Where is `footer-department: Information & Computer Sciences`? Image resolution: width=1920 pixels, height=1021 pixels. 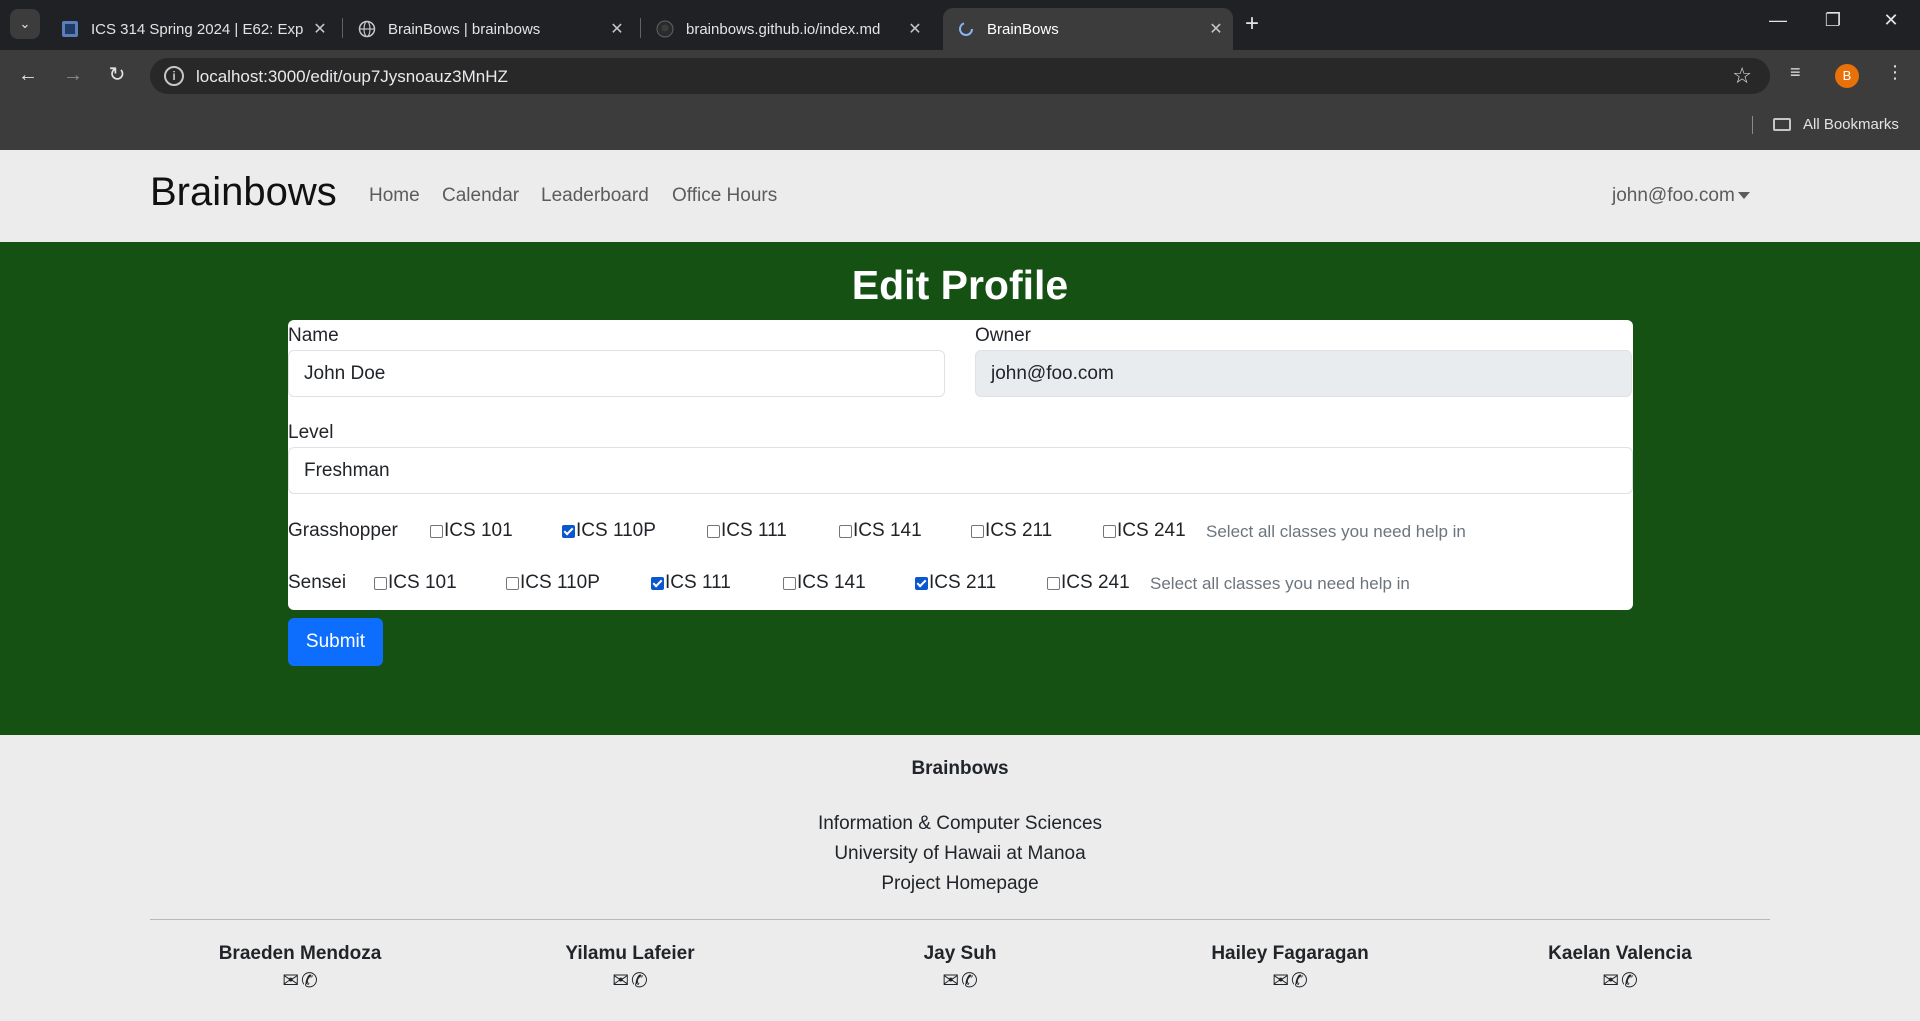 footer-department: Information & Computer Sciences is located at coordinates (960, 823).